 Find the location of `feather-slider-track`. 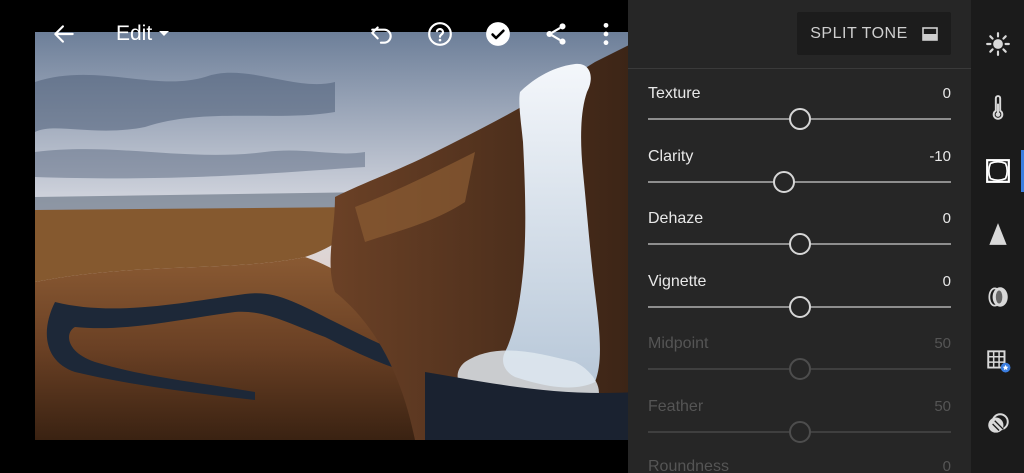

feather-slider-track is located at coordinates (799, 432).